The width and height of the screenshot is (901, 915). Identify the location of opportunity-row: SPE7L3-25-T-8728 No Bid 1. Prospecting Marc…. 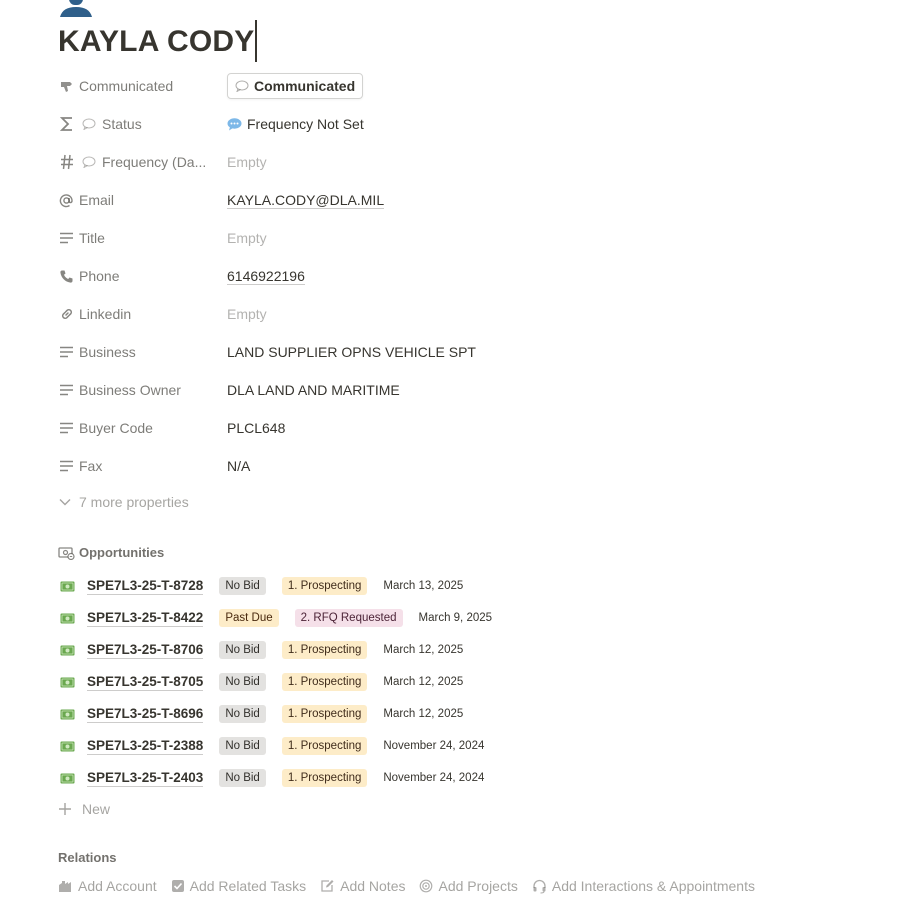
(261, 586).